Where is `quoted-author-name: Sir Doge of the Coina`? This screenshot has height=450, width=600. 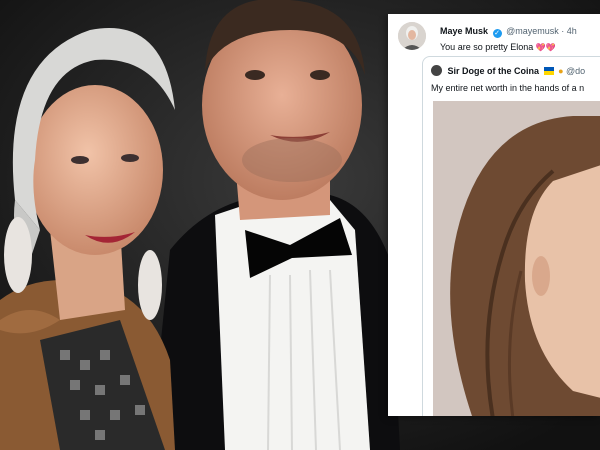
quoted-author-name: Sir Doge of the Coina is located at coordinates (493, 71).